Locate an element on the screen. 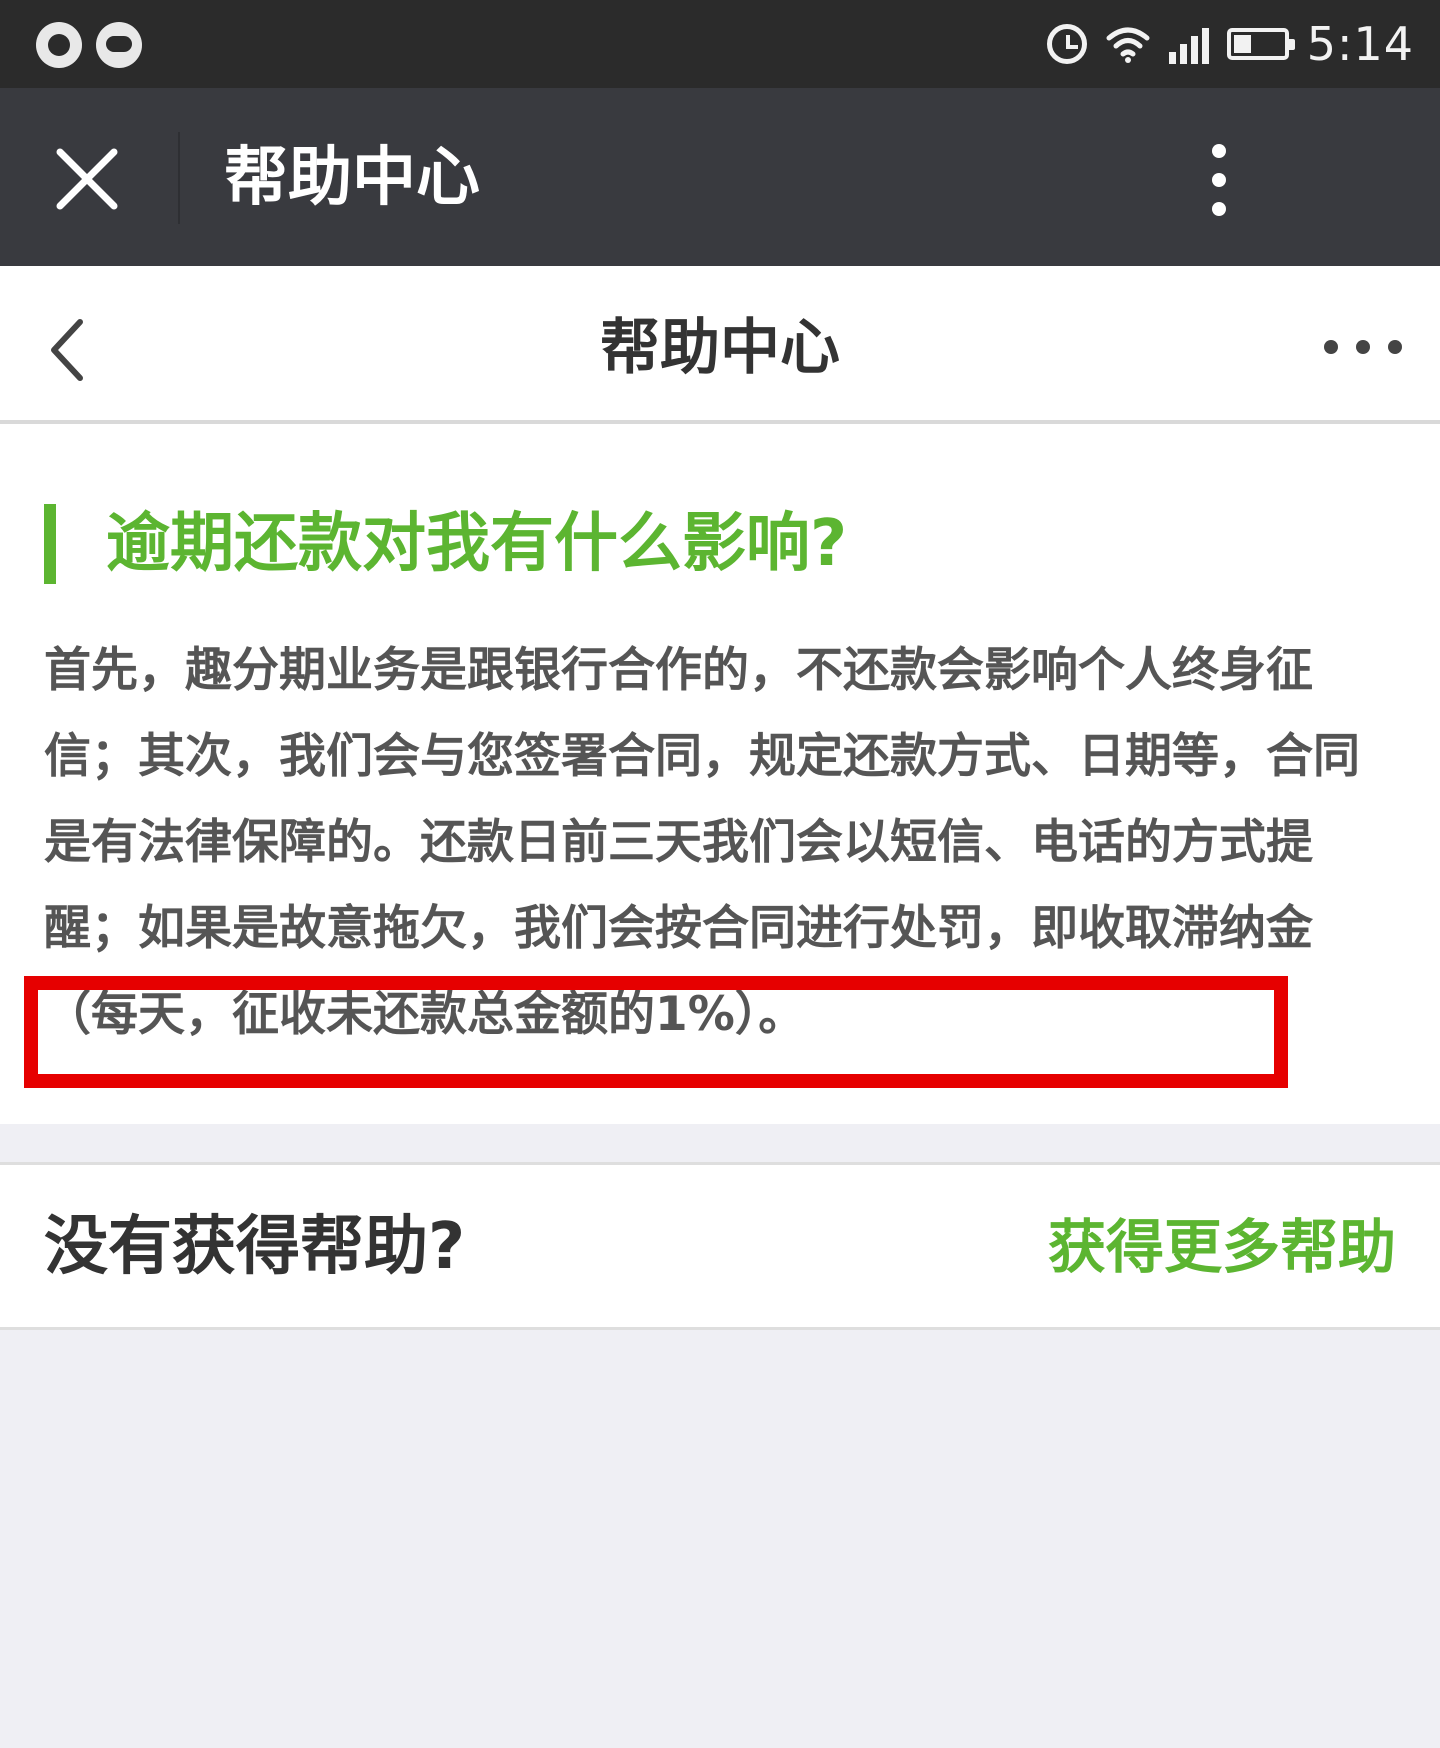  more-options-button is located at coordinates (1363, 347).